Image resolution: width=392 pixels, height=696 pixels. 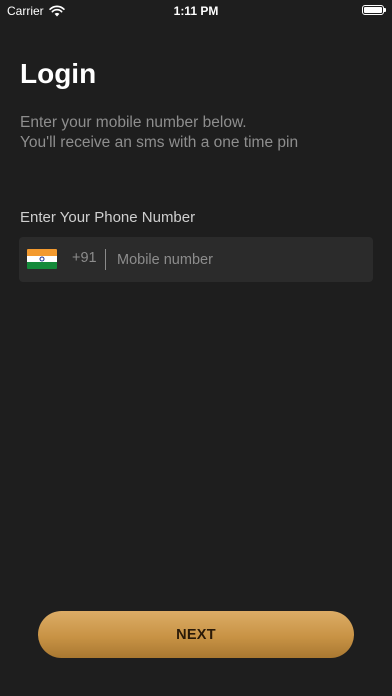 I want to click on page-title: Login, so click(x=58, y=73).